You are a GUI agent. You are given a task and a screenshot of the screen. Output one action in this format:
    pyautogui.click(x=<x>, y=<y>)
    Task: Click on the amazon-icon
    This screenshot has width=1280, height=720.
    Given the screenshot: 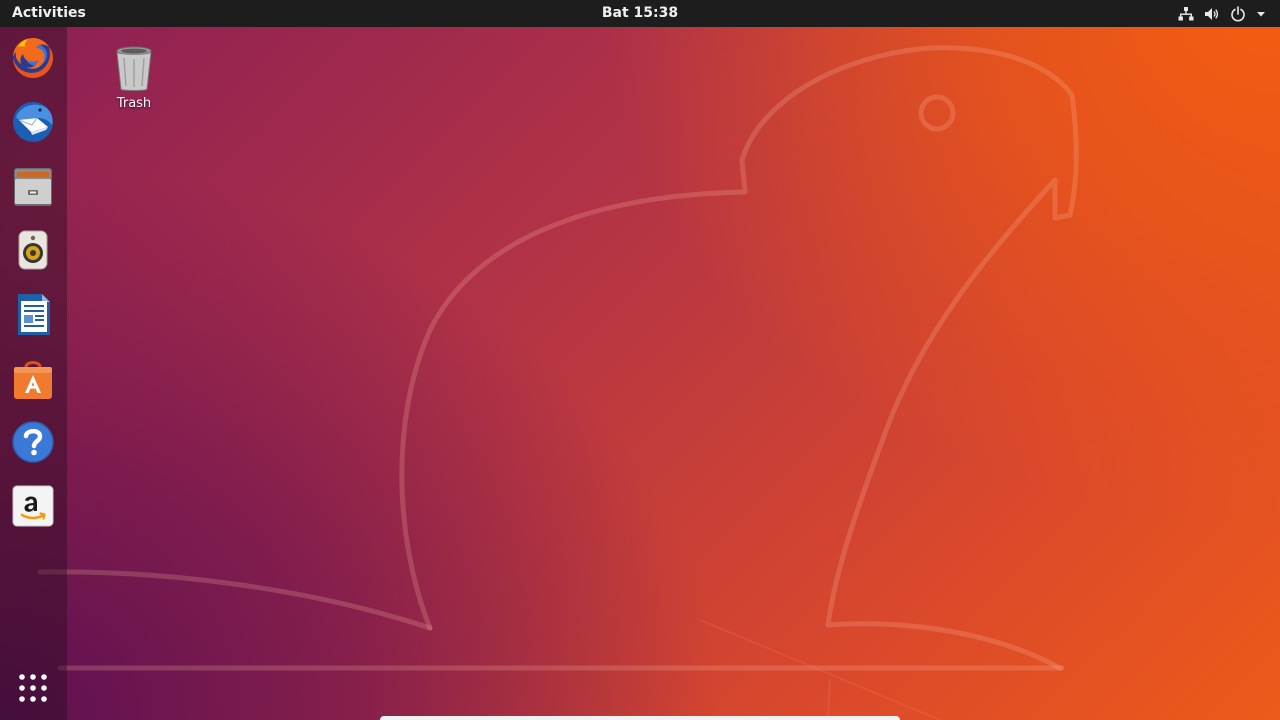 What is the action you would take?
    pyautogui.click(x=33, y=506)
    